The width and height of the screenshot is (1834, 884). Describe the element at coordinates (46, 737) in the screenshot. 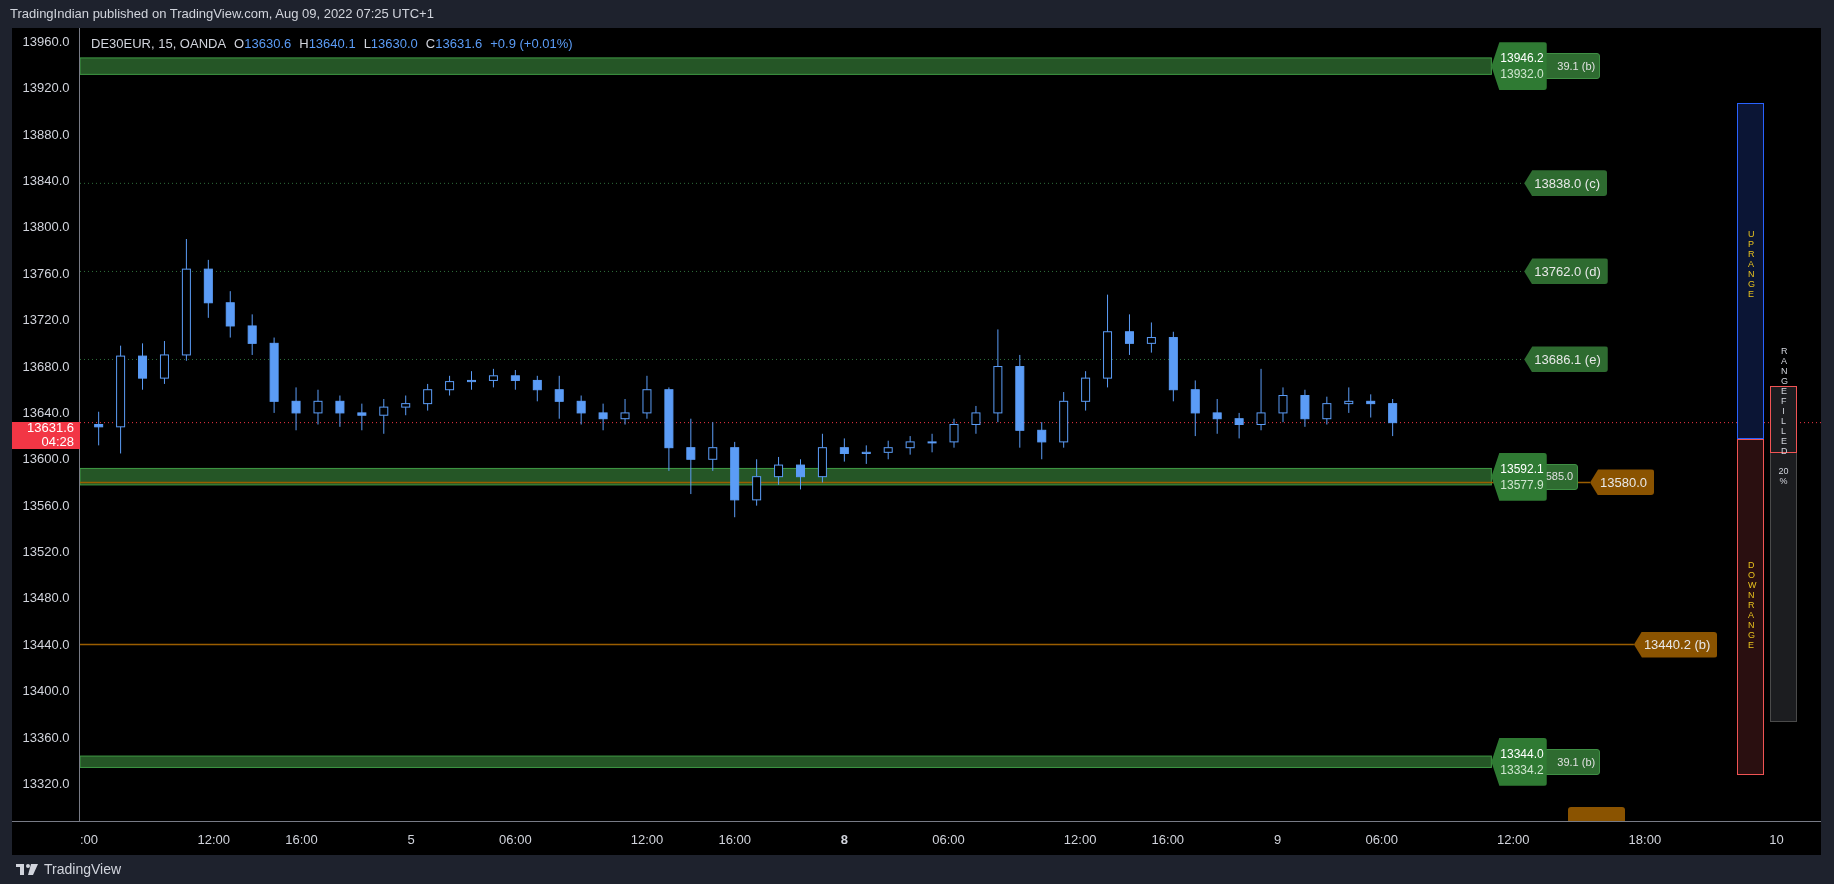

I see `axis-label: 13360.0` at that location.